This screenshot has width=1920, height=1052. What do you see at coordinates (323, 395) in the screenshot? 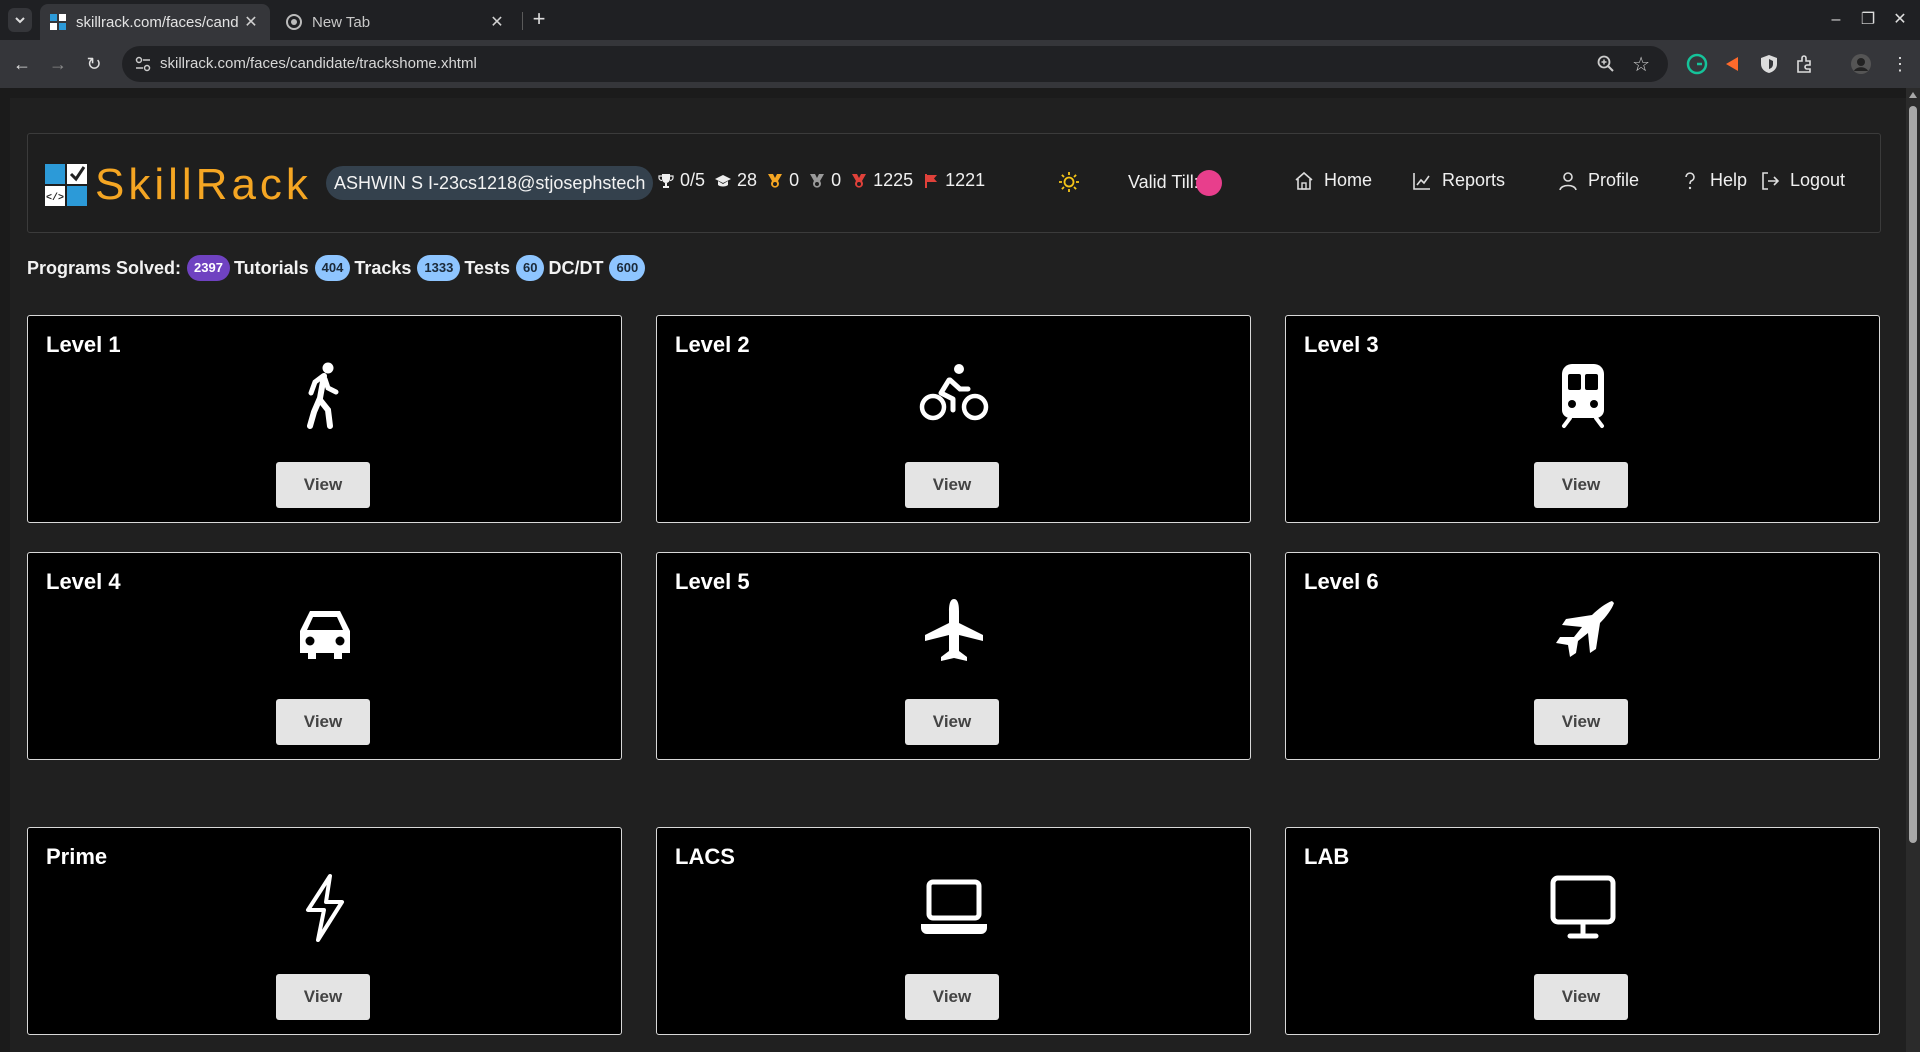
I see `walking-icon` at bounding box center [323, 395].